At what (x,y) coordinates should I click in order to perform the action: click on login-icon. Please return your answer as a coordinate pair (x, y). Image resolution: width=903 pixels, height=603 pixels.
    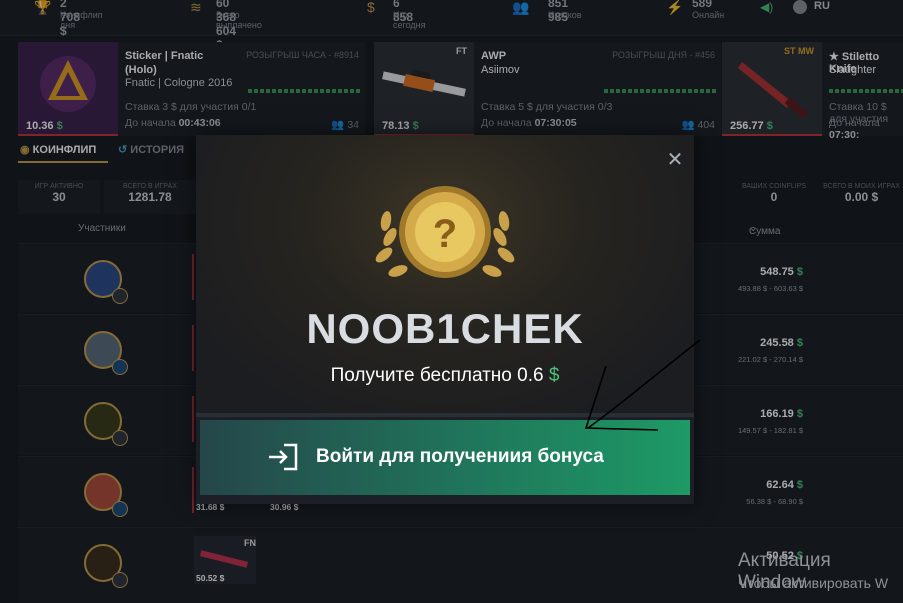
    Looking at the image, I should click on (283, 457).